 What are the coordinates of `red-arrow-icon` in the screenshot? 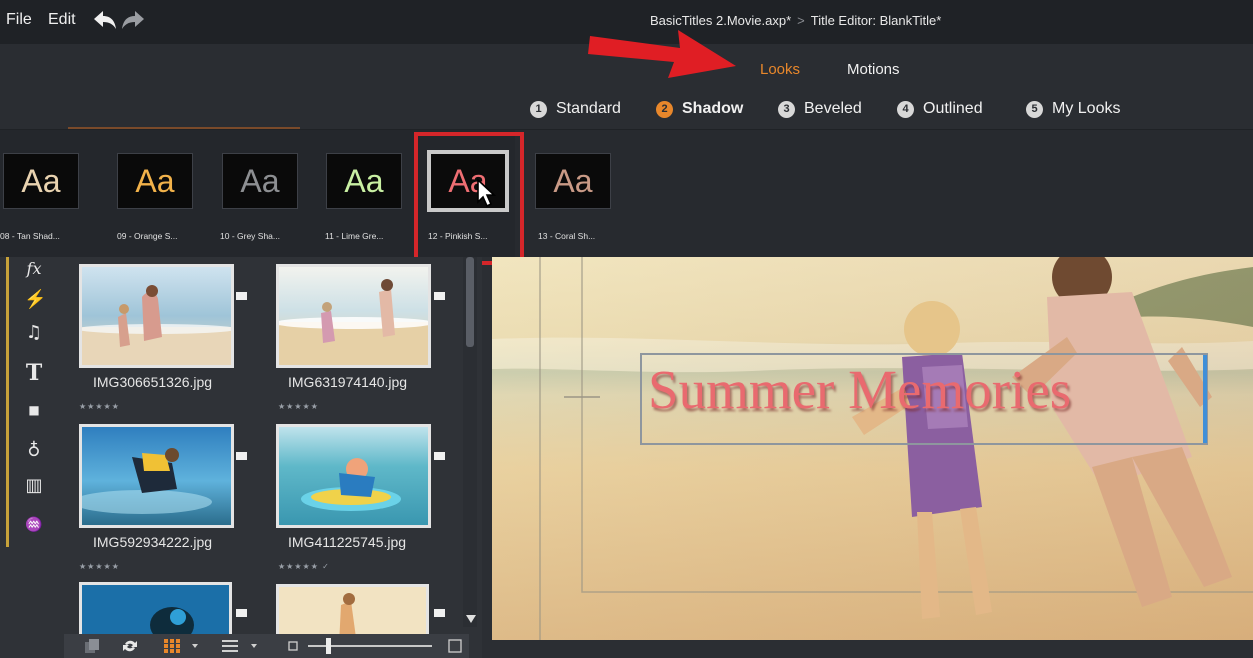 It's located at (662, 54).